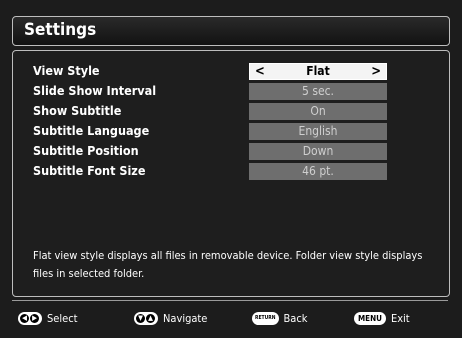 The image size is (462, 338). What do you see at coordinates (91, 130) in the screenshot?
I see `setting-label-subtitle-language: Subtitle Language` at bounding box center [91, 130].